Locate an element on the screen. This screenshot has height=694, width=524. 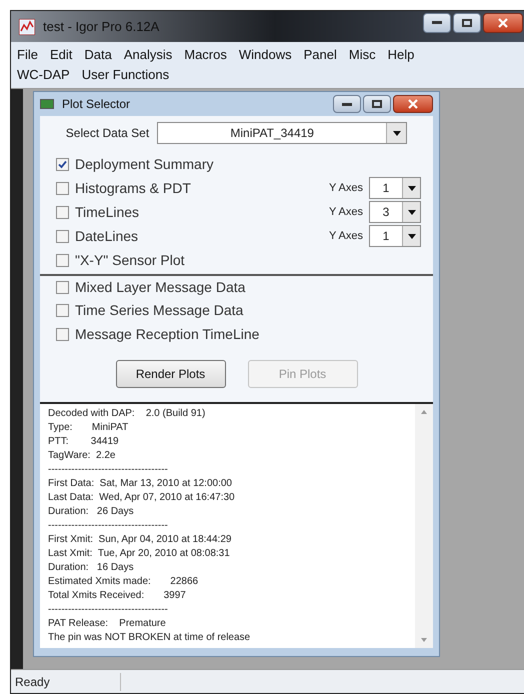
menu-item: Macros is located at coordinates (205, 55).